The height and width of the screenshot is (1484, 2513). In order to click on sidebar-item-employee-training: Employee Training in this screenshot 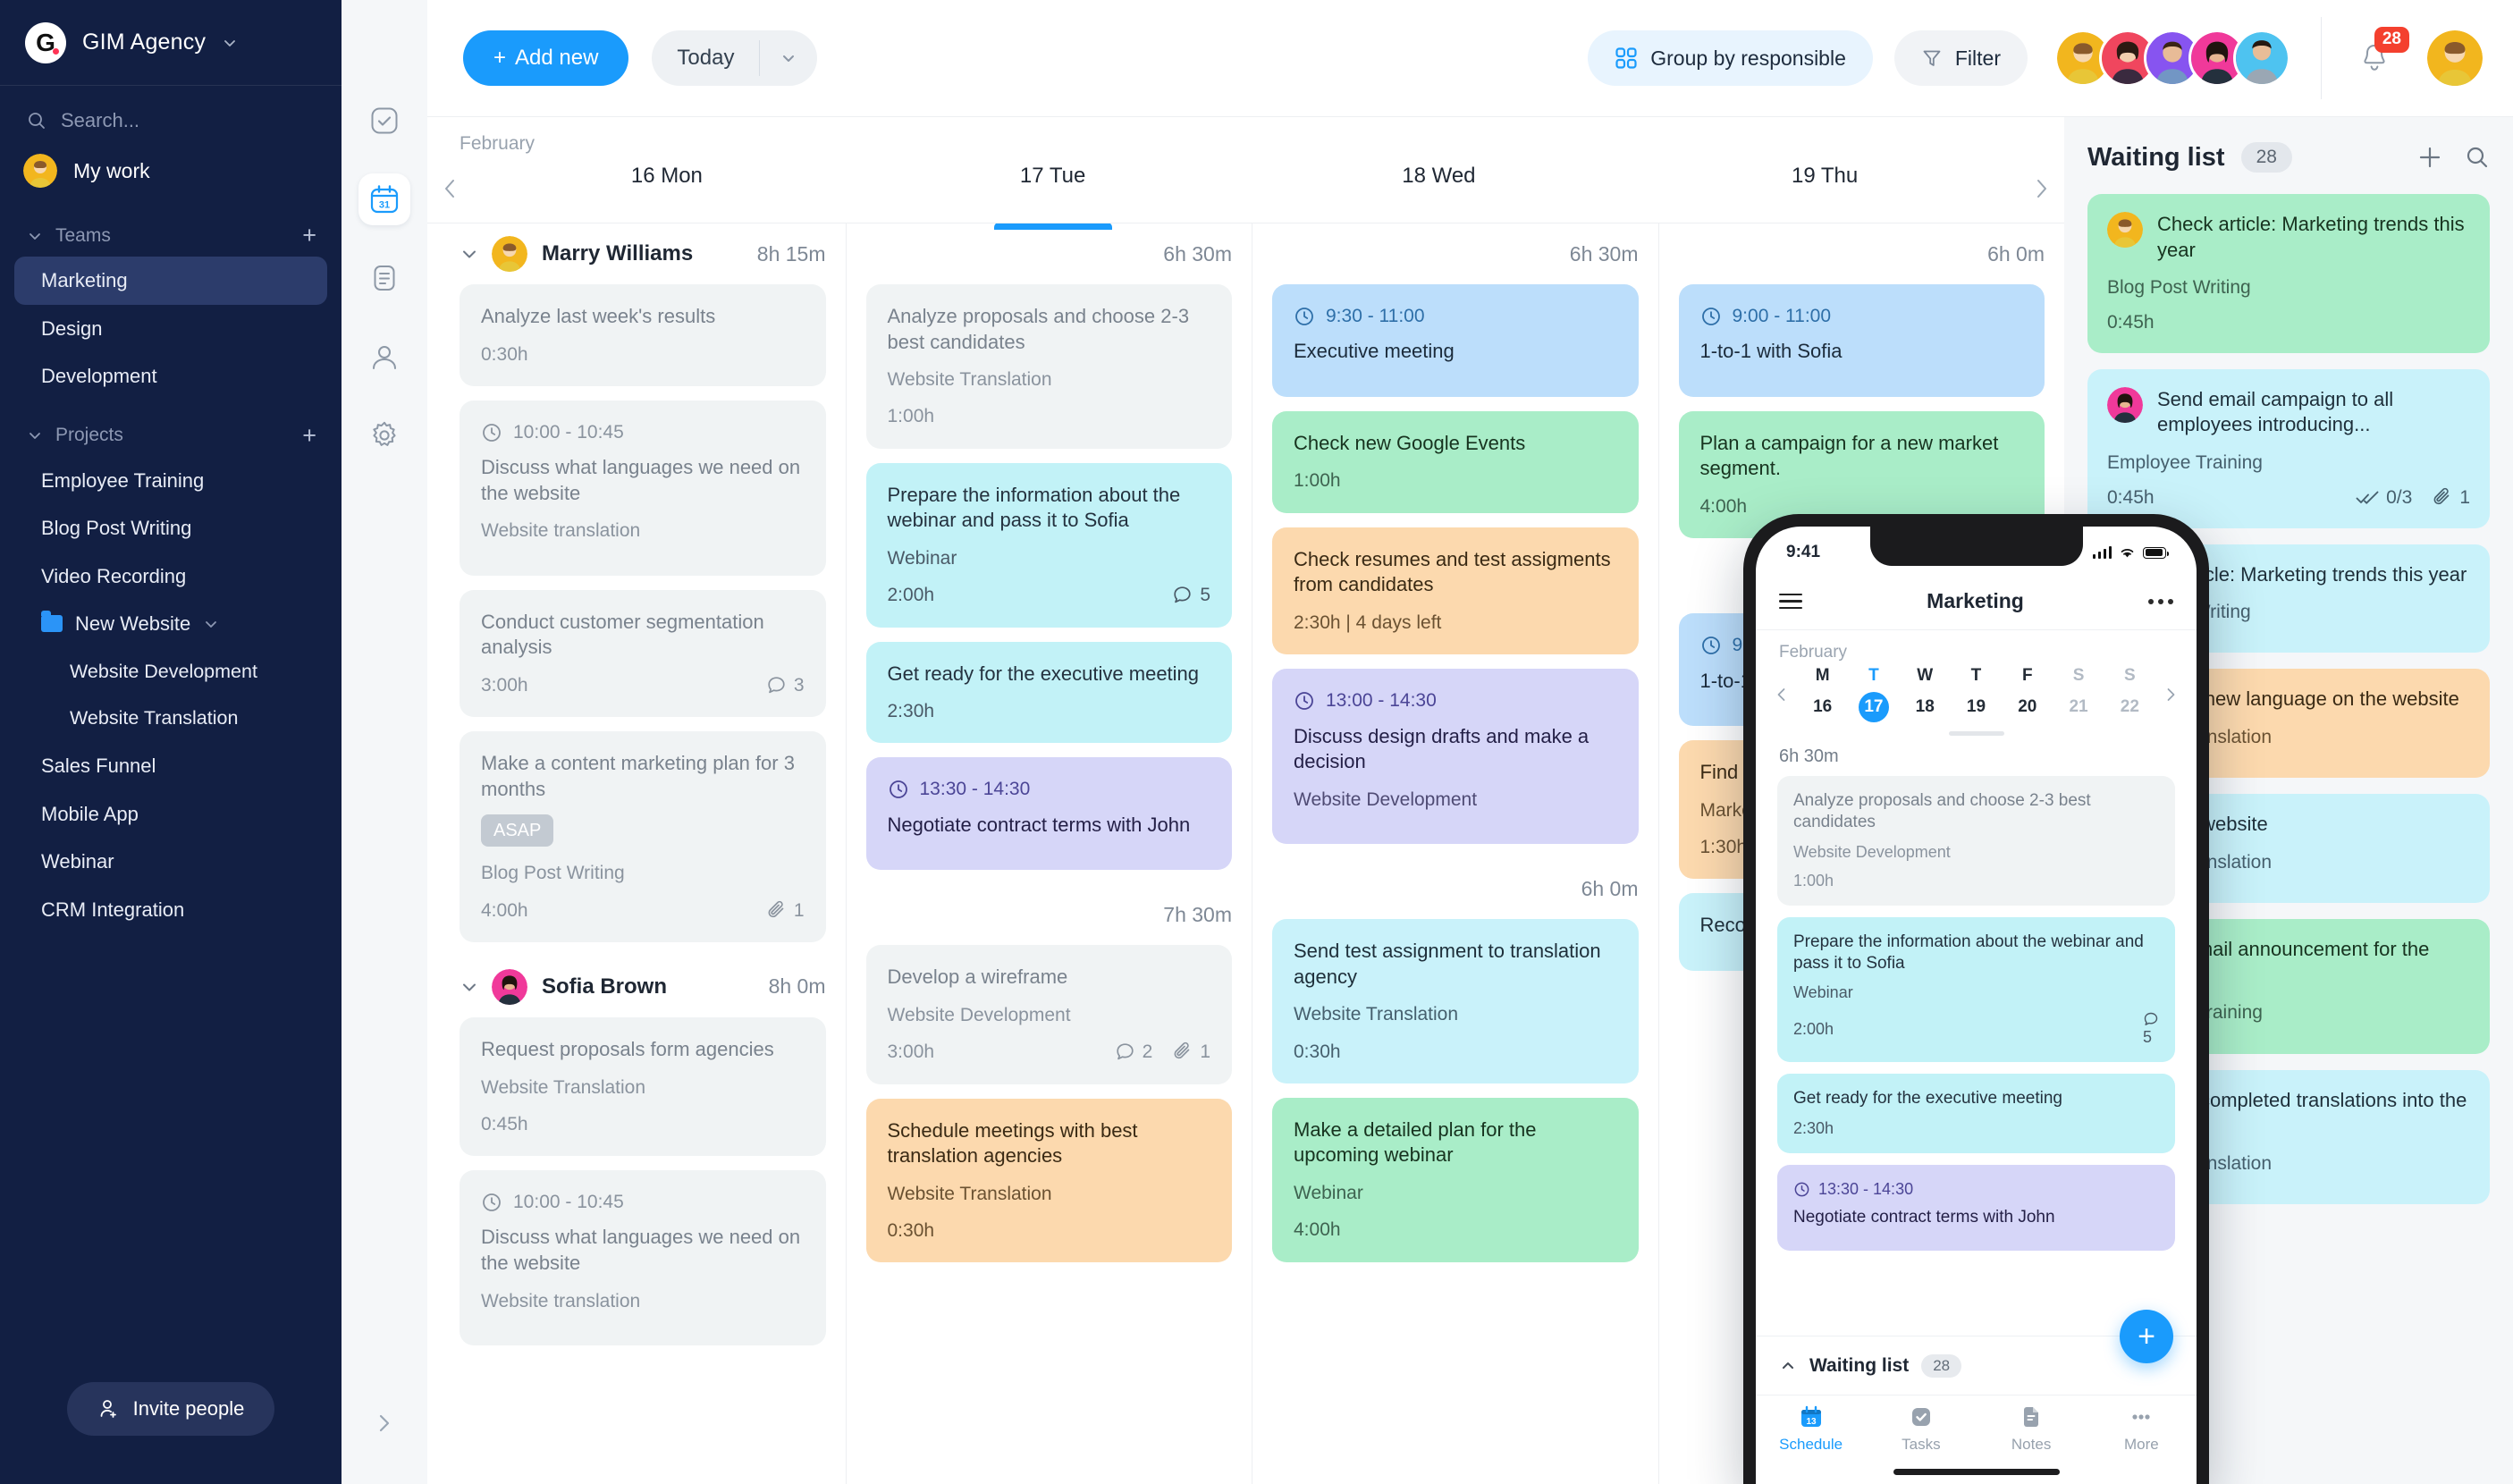, I will do `click(170, 481)`.